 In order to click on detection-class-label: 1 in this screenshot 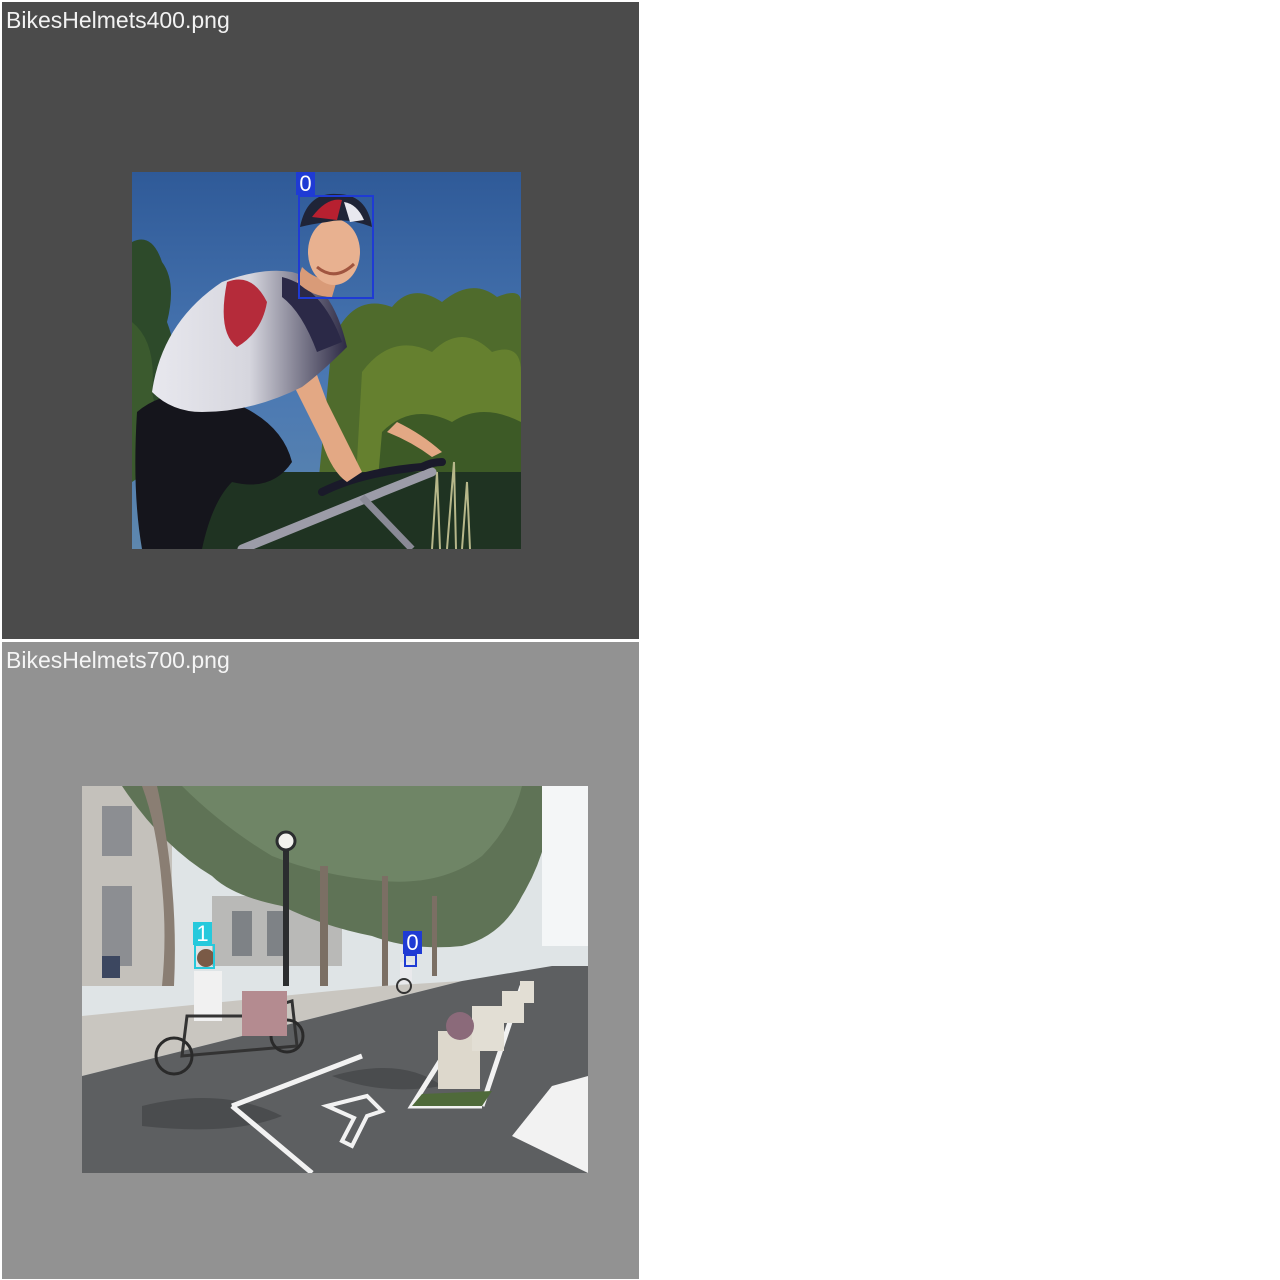, I will do `click(202, 934)`.